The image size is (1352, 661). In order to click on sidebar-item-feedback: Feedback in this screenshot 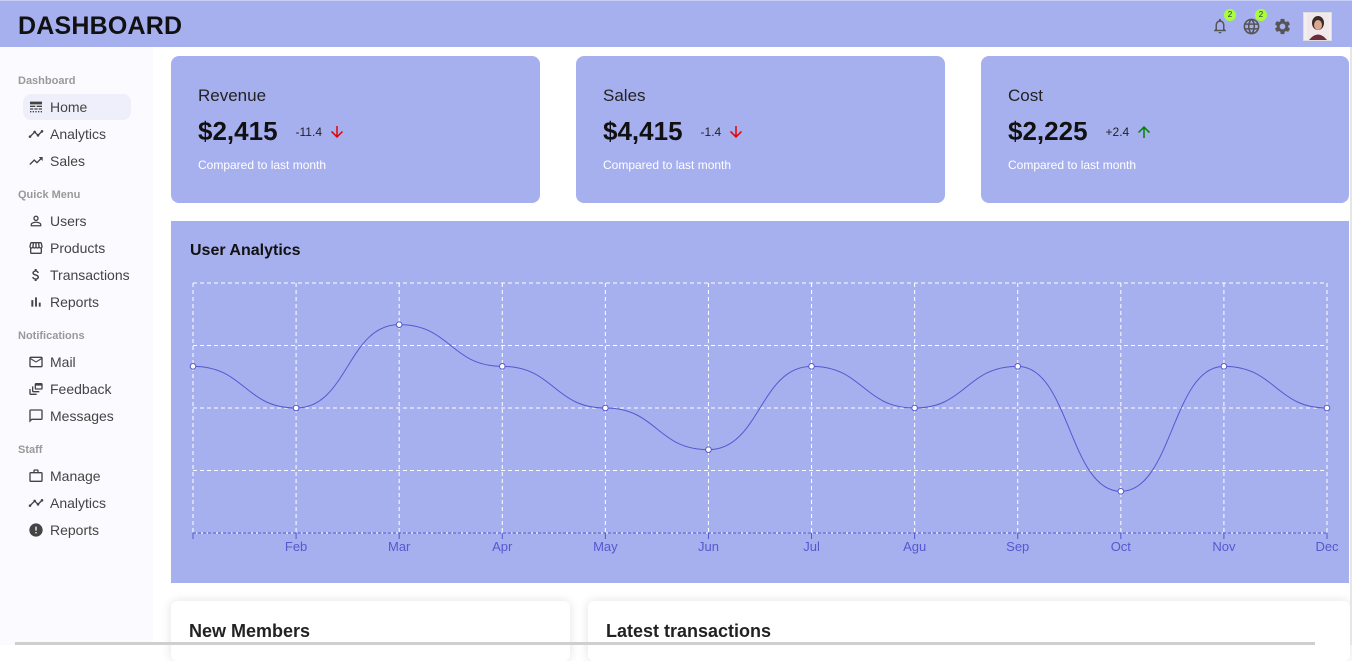, I will do `click(77, 389)`.